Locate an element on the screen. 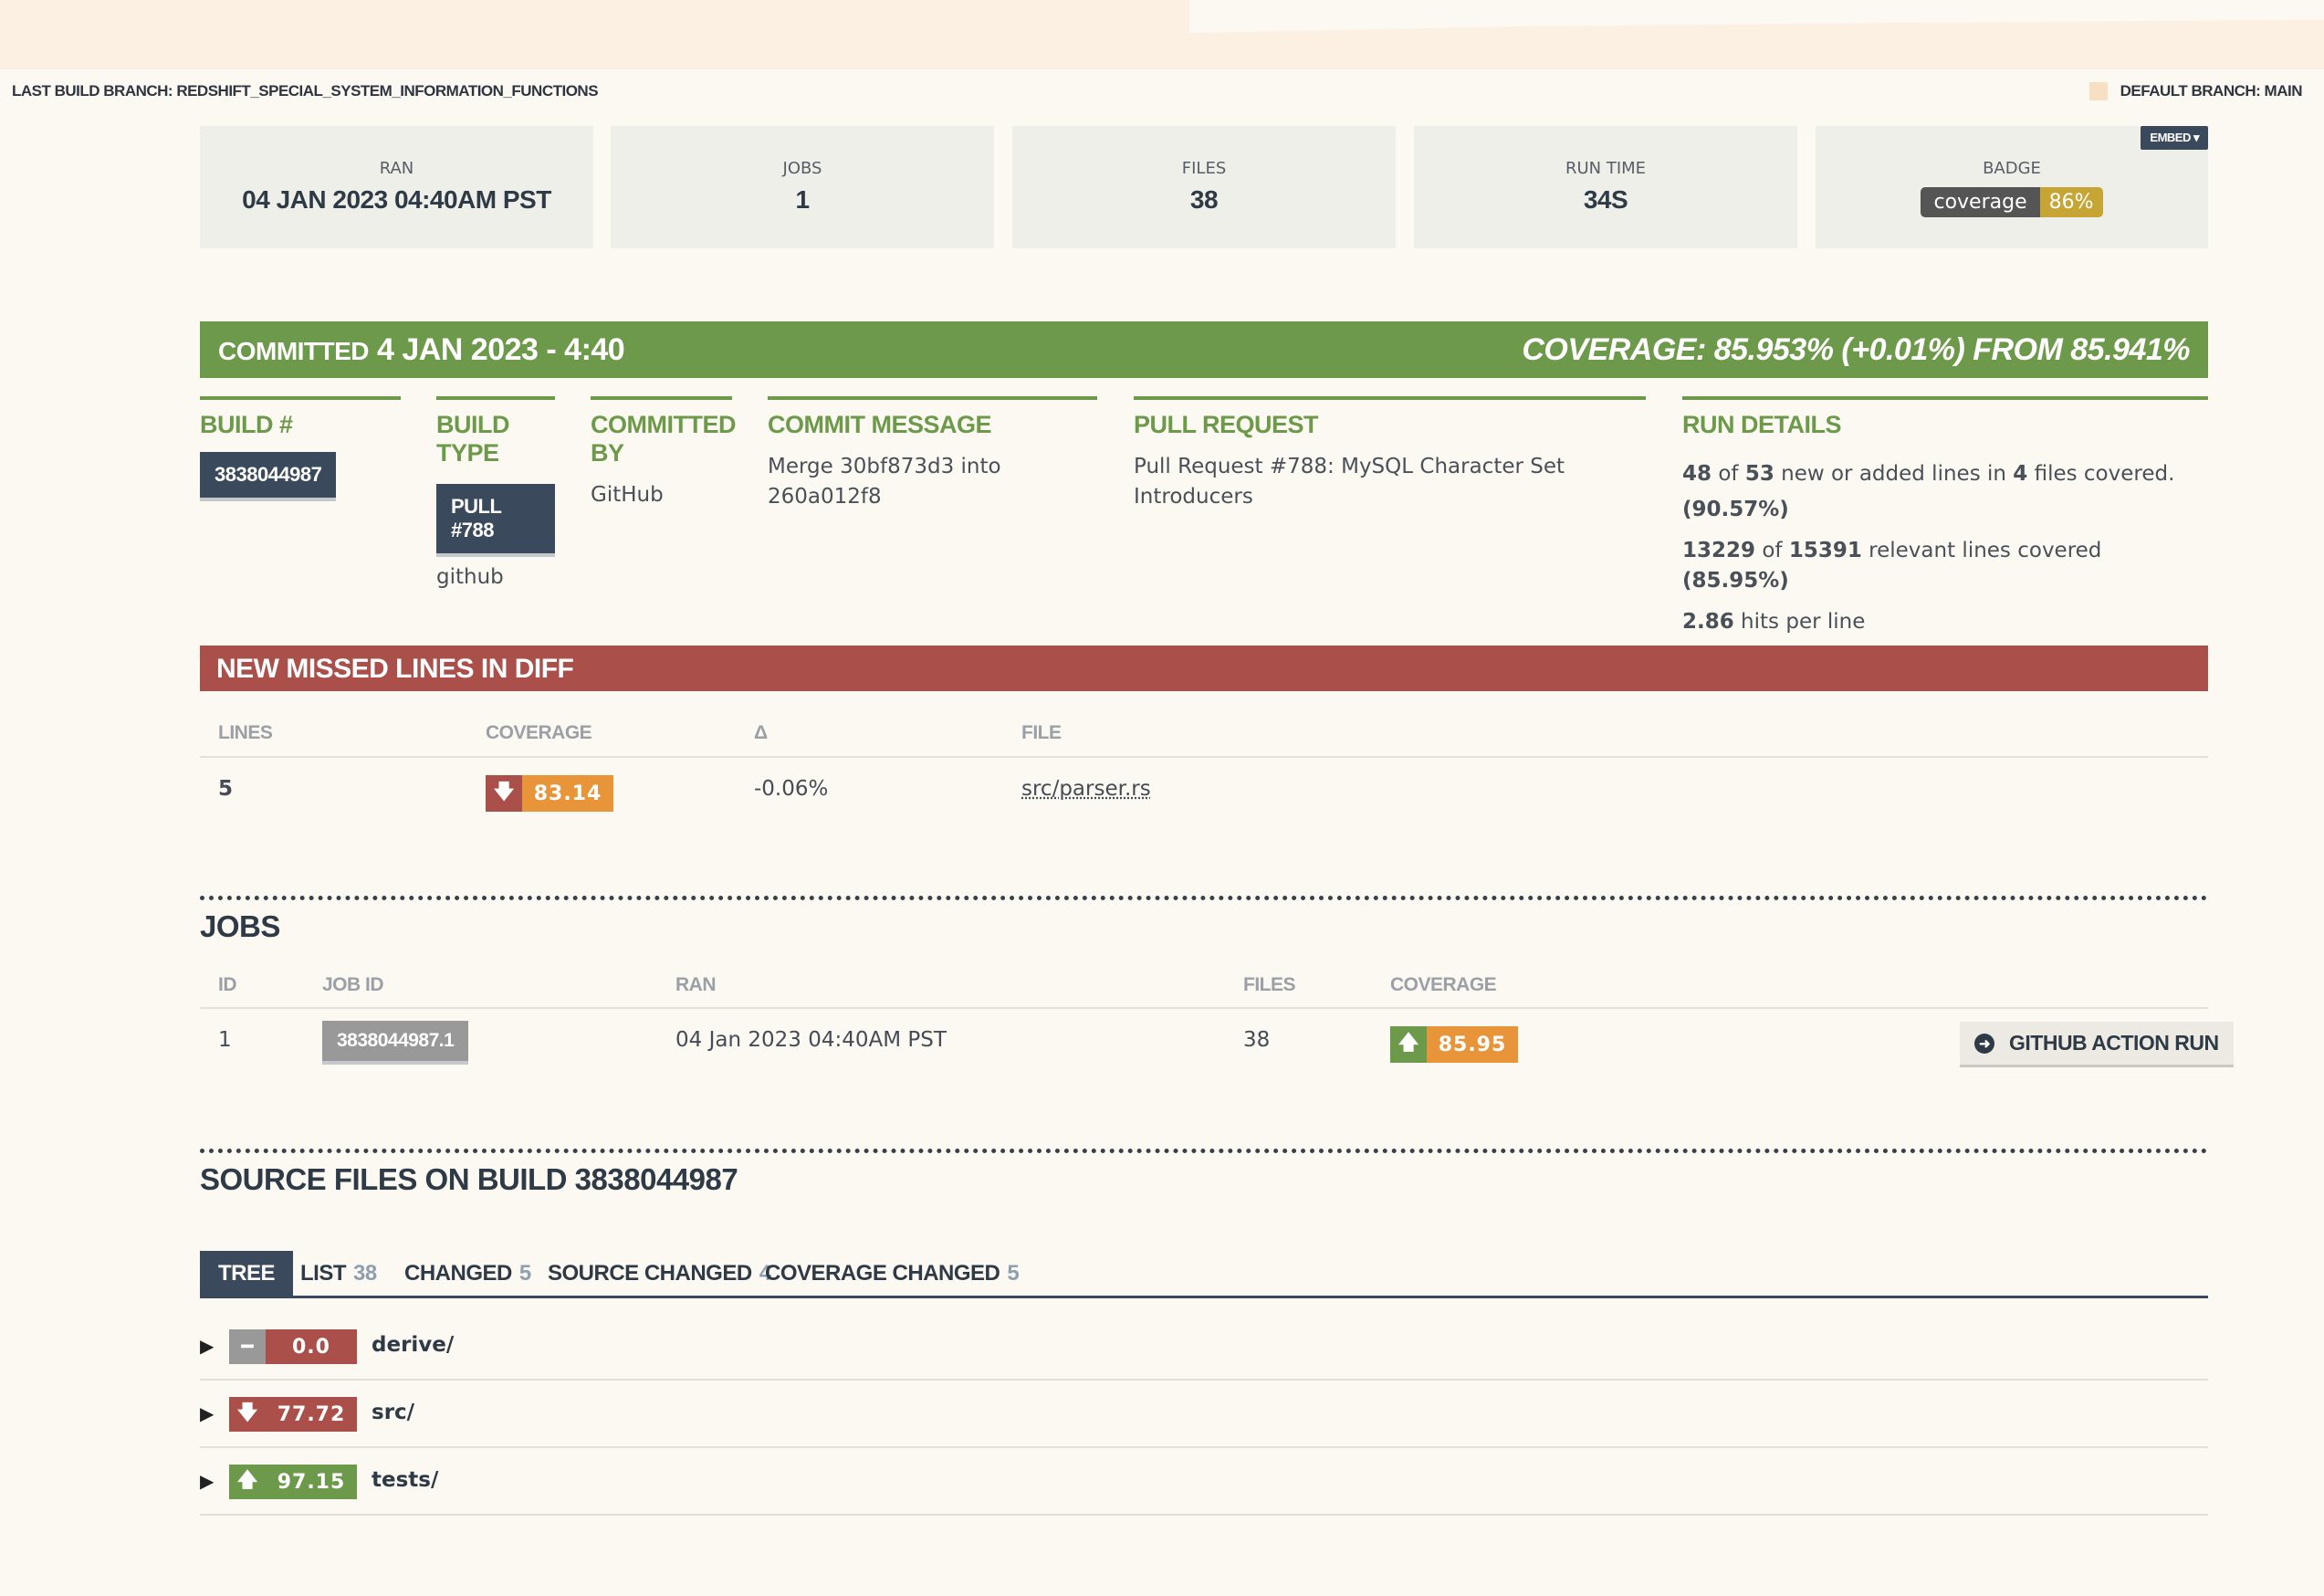 The height and width of the screenshot is (1596, 2324). missed-delta: -0.06% is located at coordinates (792, 789).